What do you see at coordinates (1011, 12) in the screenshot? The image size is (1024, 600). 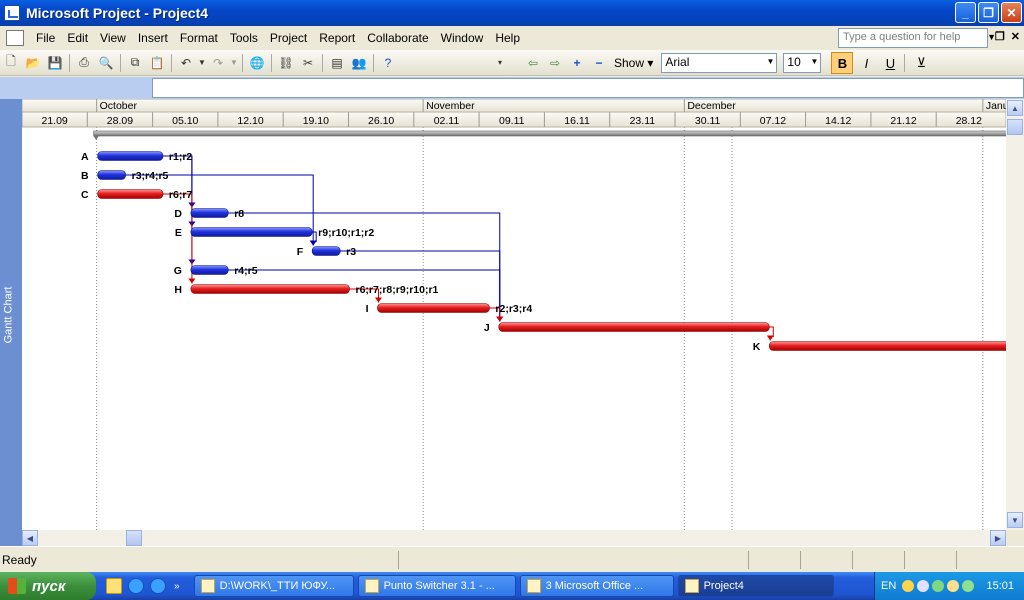 I see `close-button: ✕` at bounding box center [1011, 12].